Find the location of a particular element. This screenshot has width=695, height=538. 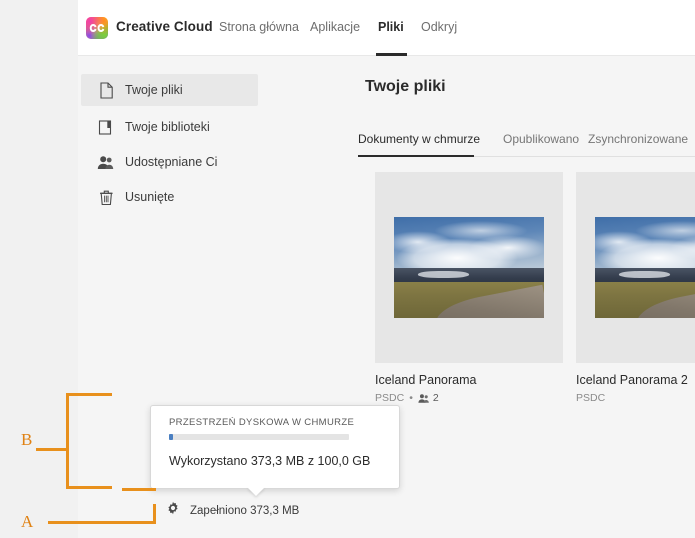

library-icon is located at coordinates (106, 127).